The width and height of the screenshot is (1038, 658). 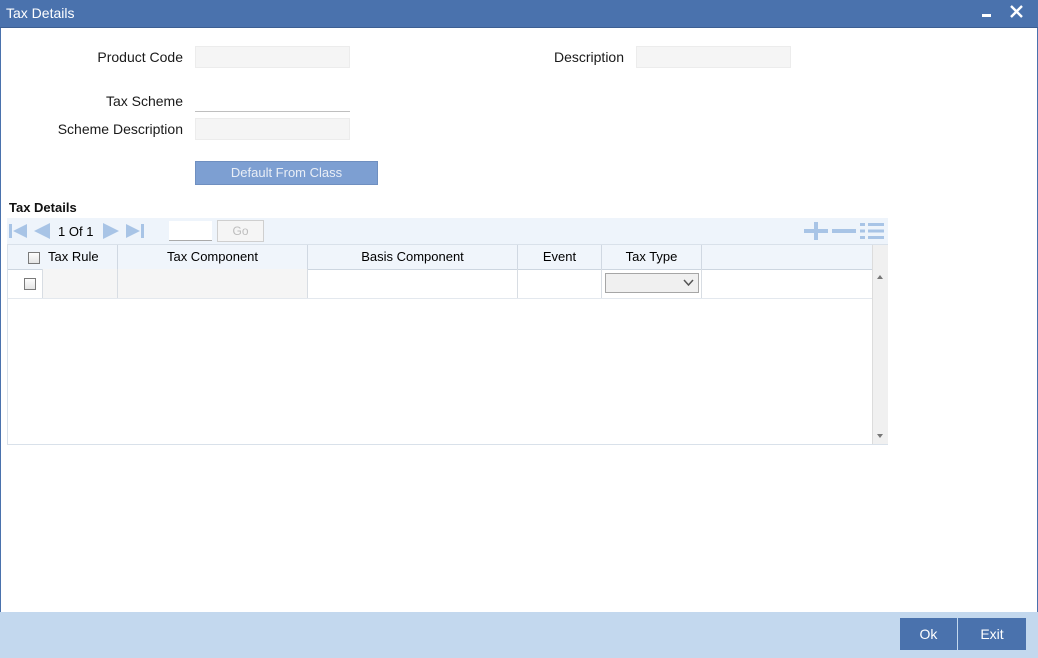 What do you see at coordinates (73, 256) in the screenshot?
I see `column-tax-rule-label: Tax Rule` at bounding box center [73, 256].